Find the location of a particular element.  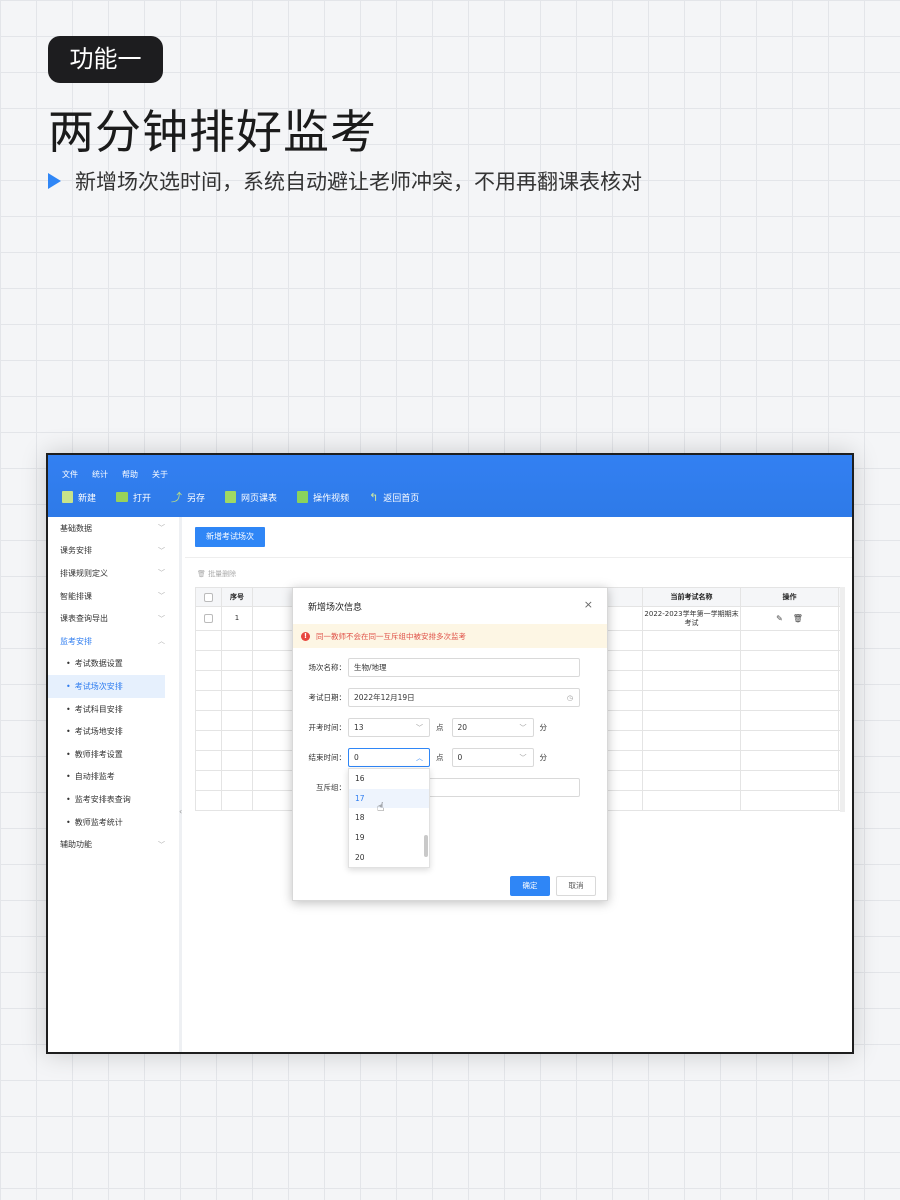

exam-date-row: 考试日期： 2022年12月19日 ◷ is located at coordinates (436, 697).